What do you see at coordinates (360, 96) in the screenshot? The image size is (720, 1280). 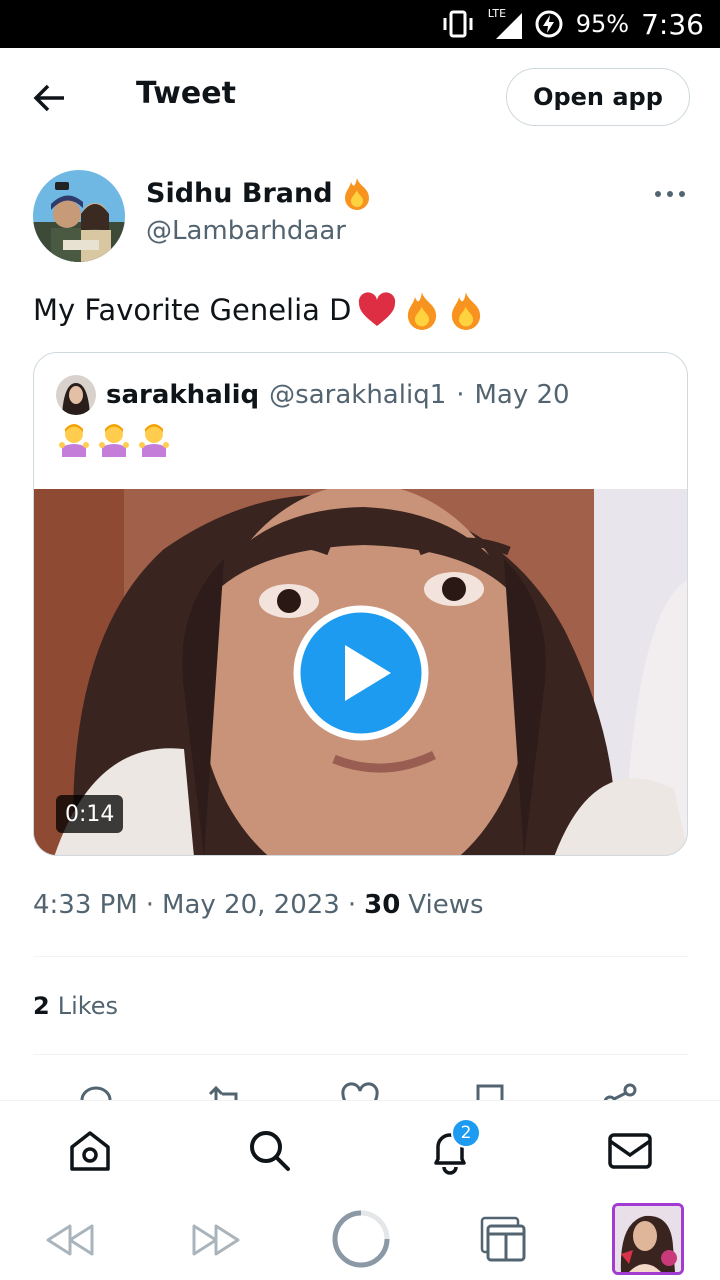 I see `header: Tweet Open app` at bounding box center [360, 96].